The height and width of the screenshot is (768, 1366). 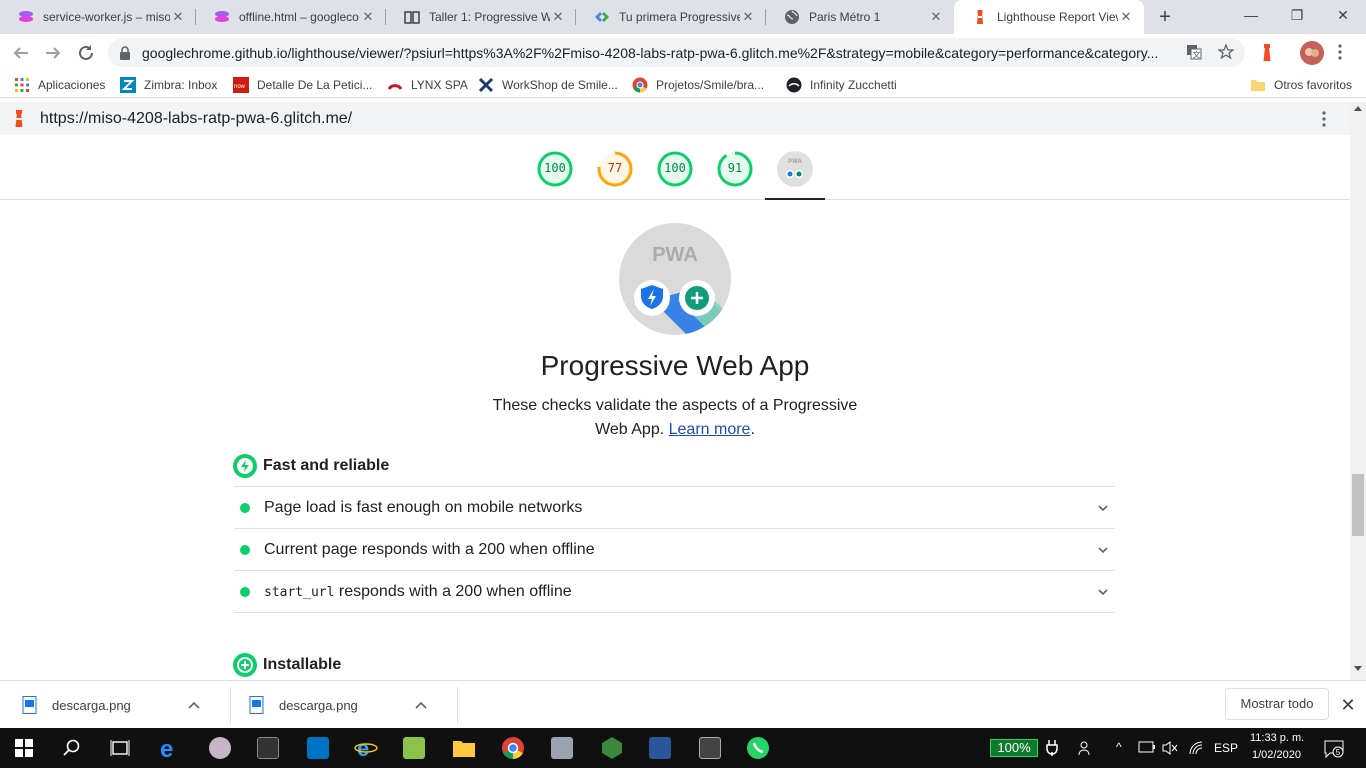 What do you see at coordinates (710, 429) in the screenshot?
I see `learn-more-link: Learn more` at bounding box center [710, 429].